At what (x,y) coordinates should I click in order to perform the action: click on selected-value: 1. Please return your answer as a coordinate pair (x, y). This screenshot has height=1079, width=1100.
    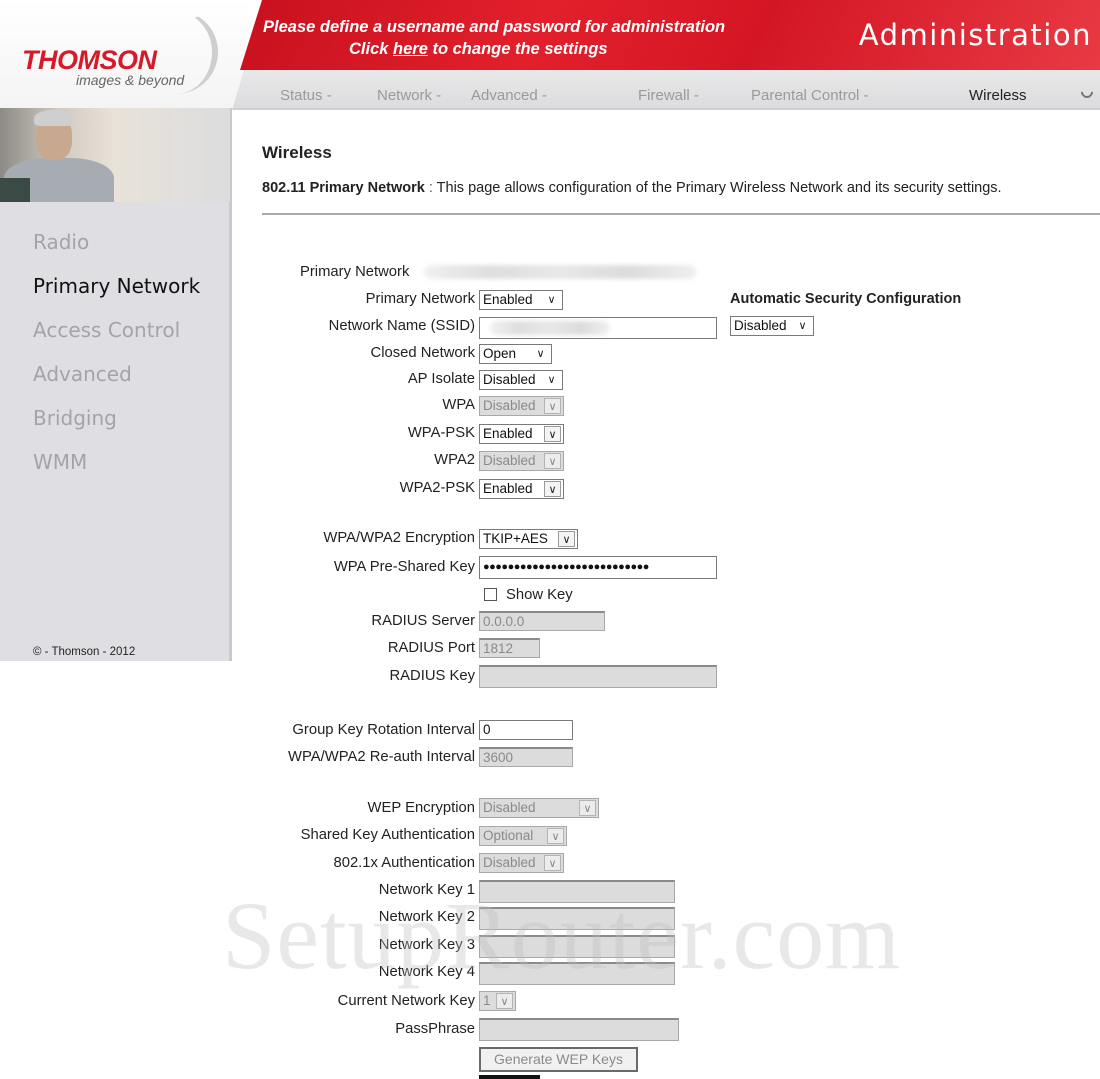
    Looking at the image, I should click on (487, 1000).